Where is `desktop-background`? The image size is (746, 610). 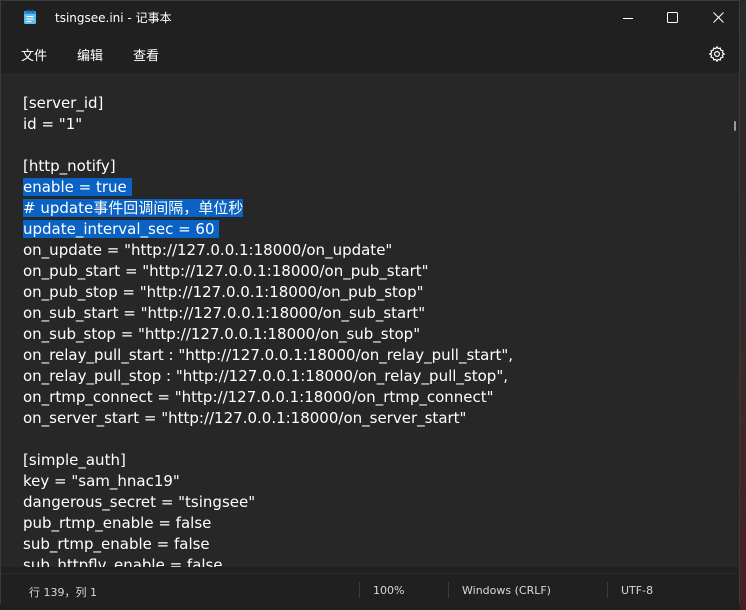 desktop-background is located at coordinates (743, 305).